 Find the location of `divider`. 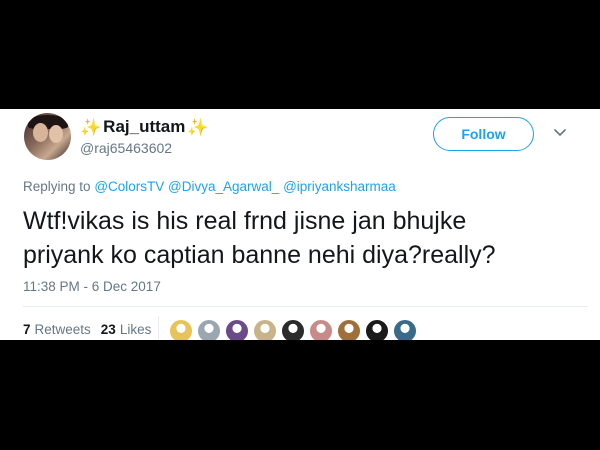

divider is located at coordinates (305, 306).